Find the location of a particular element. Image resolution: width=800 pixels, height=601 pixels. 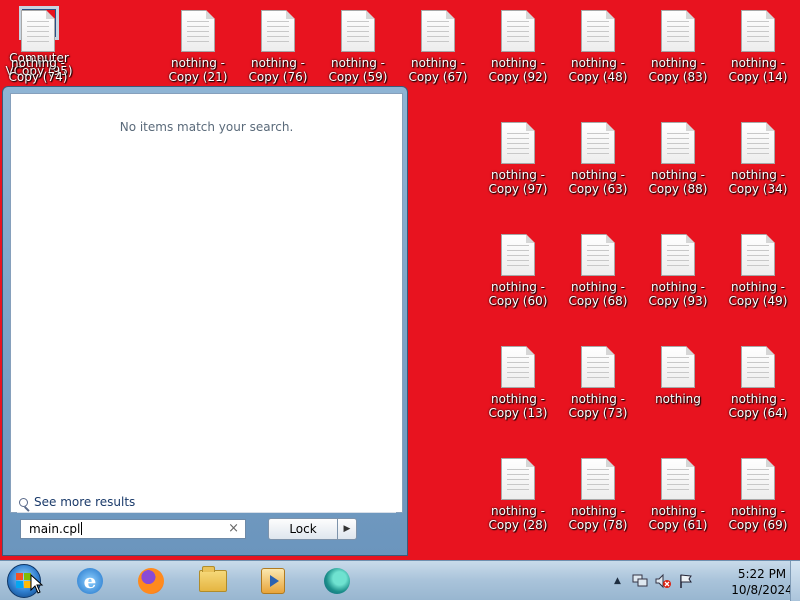

firefox-icon is located at coordinates (151, 581).